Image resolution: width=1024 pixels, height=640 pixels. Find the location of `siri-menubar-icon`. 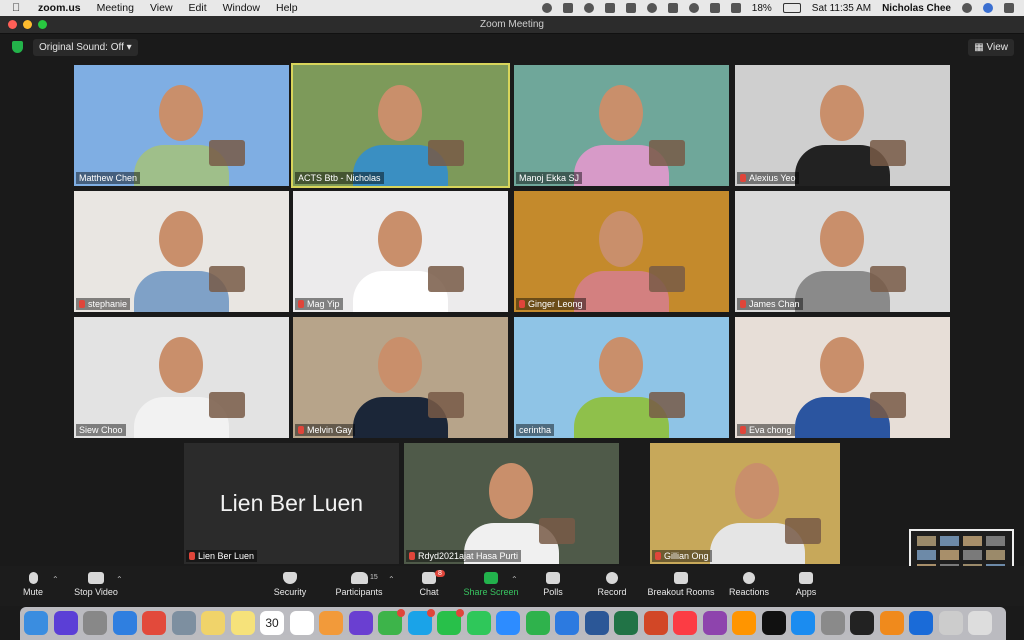

siri-menubar-icon is located at coordinates (988, 8).